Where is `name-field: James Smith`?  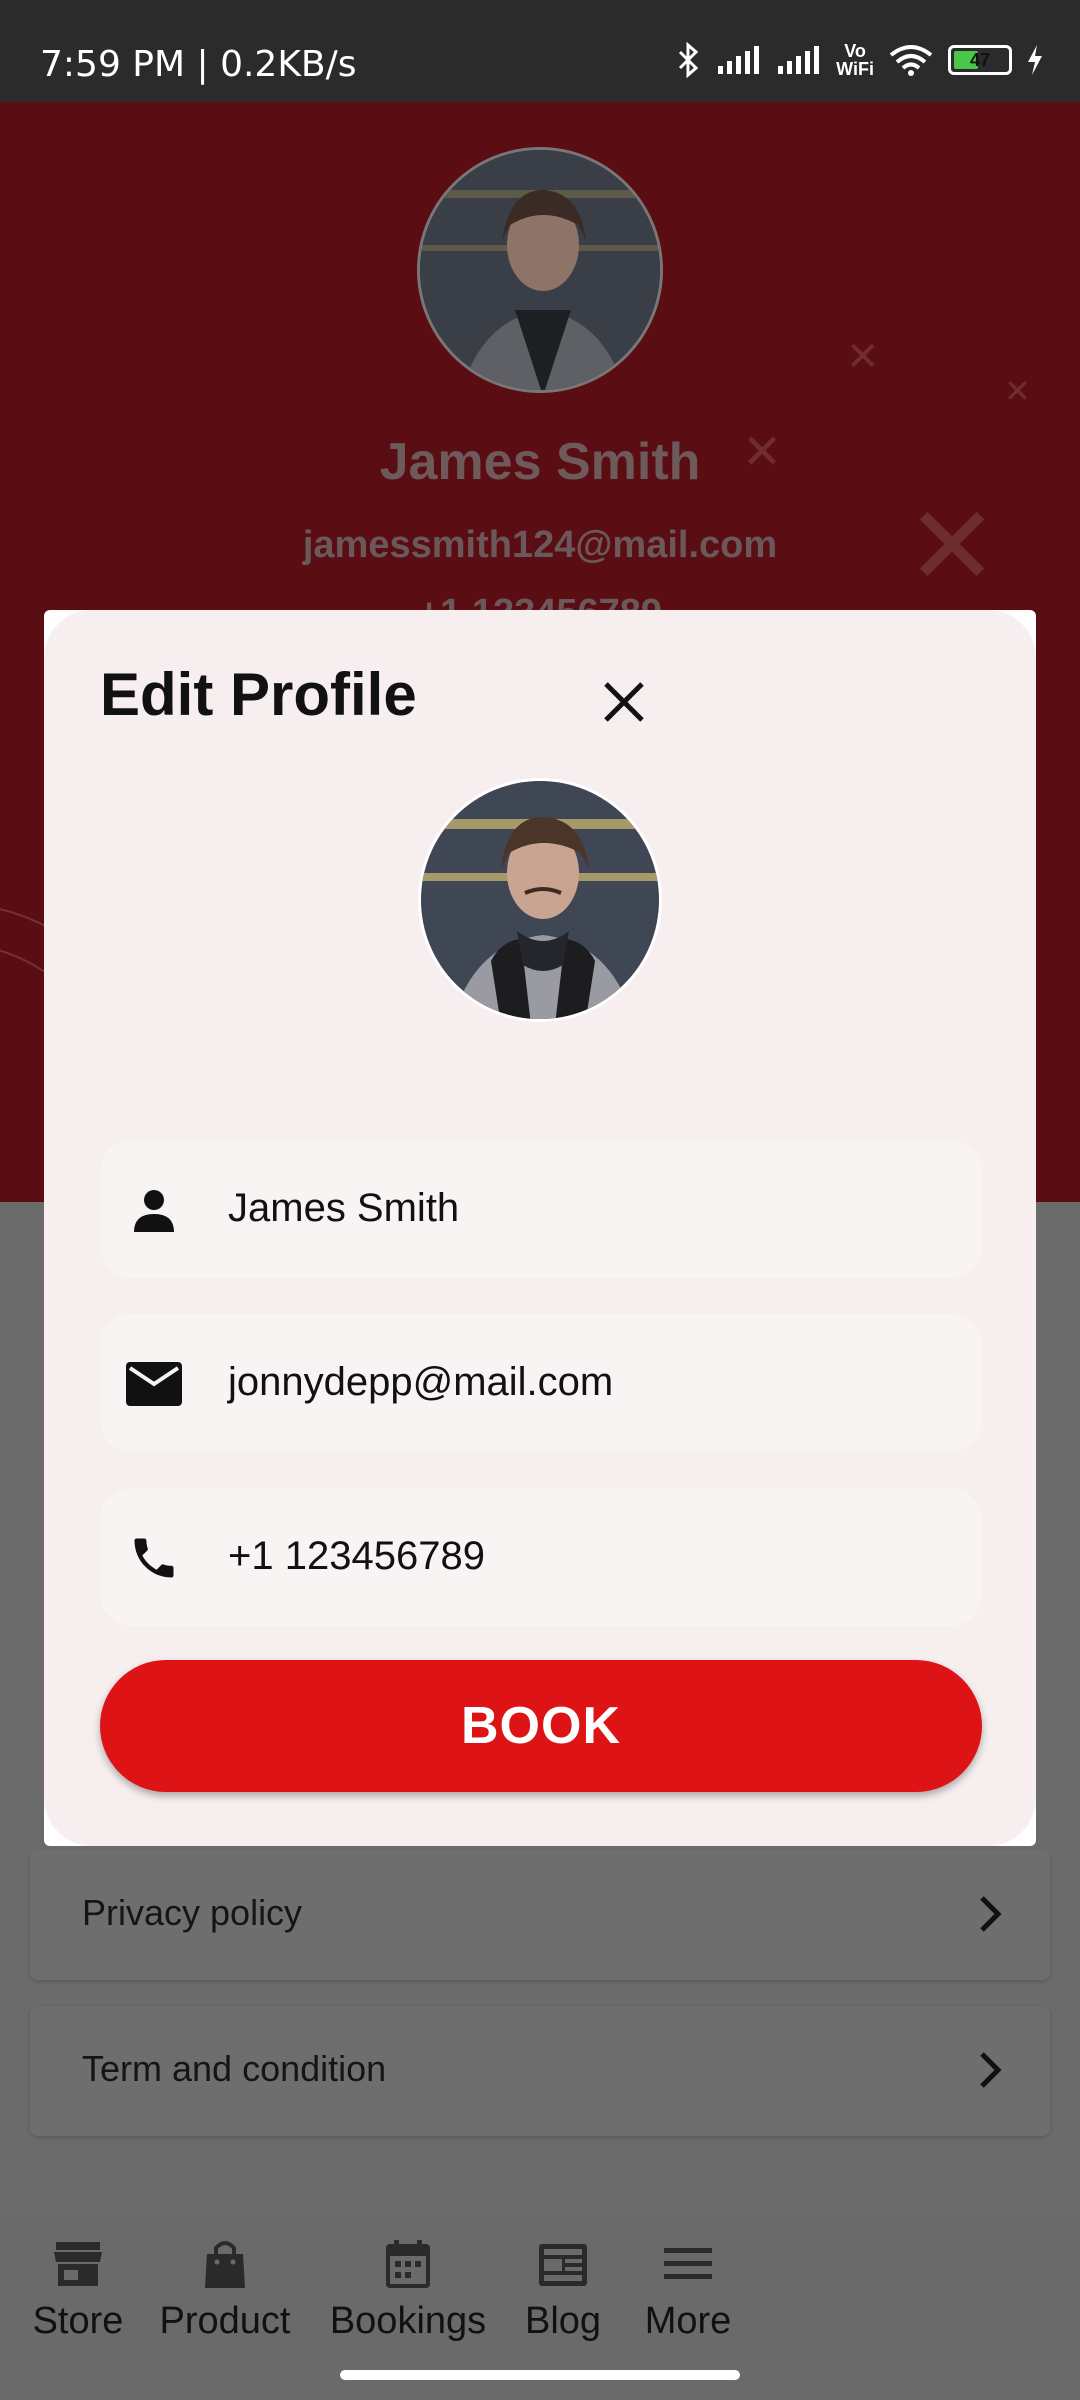 name-field: James Smith is located at coordinates (541, 1209).